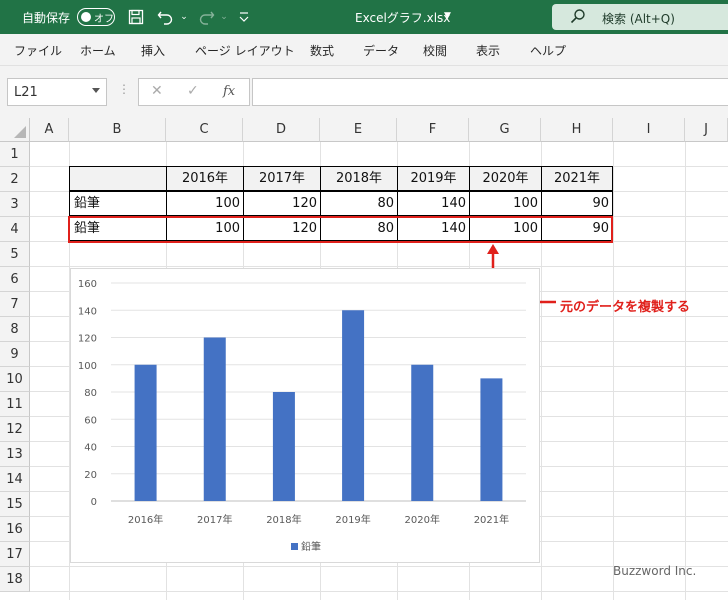 The width and height of the screenshot is (728, 600). What do you see at coordinates (15, 279) in the screenshot?
I see `row-header-6: 6` at bounding box center [15, 279].